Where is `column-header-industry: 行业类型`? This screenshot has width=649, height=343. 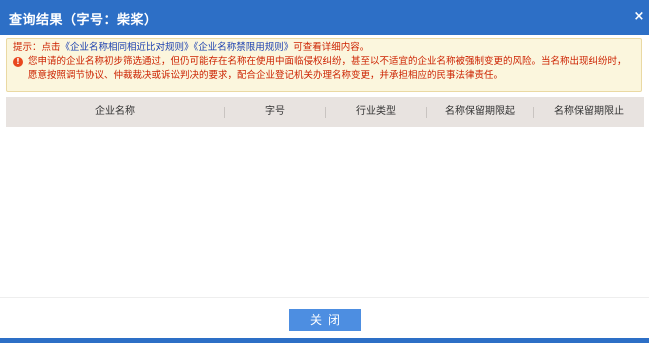
column-header-industry: 行业类型 is located at coordinates (376, 111).